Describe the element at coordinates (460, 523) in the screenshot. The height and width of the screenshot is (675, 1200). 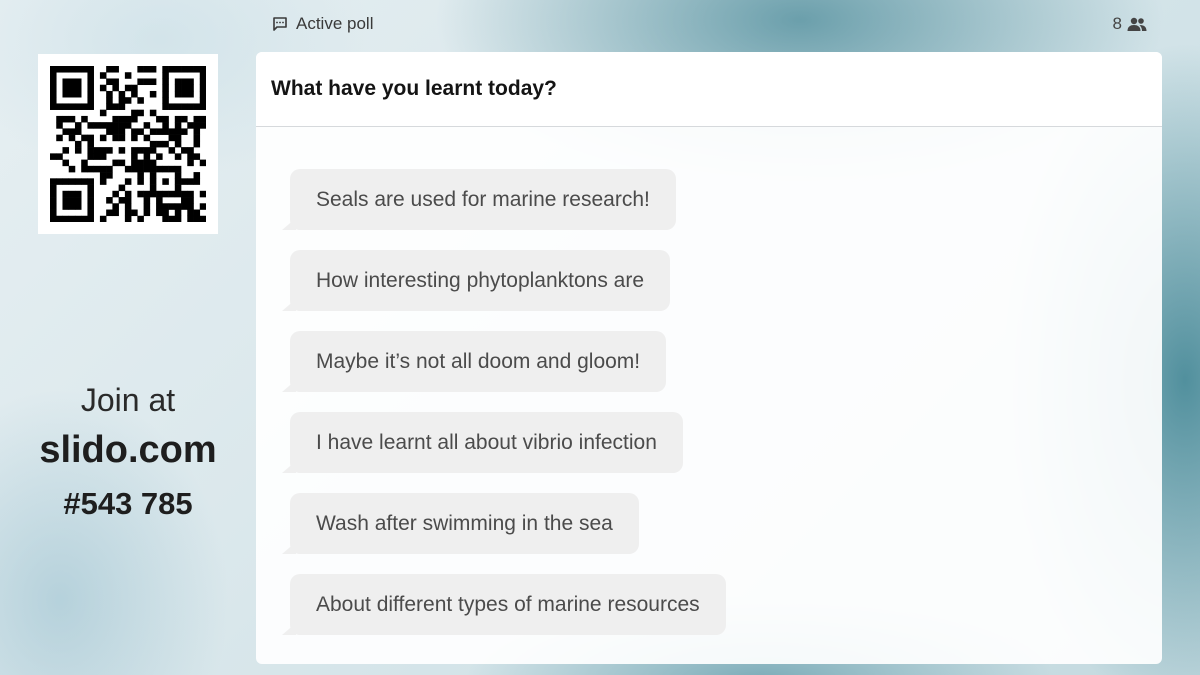
I see `answer-bubble: Wash after swimming in the sea` at that location.